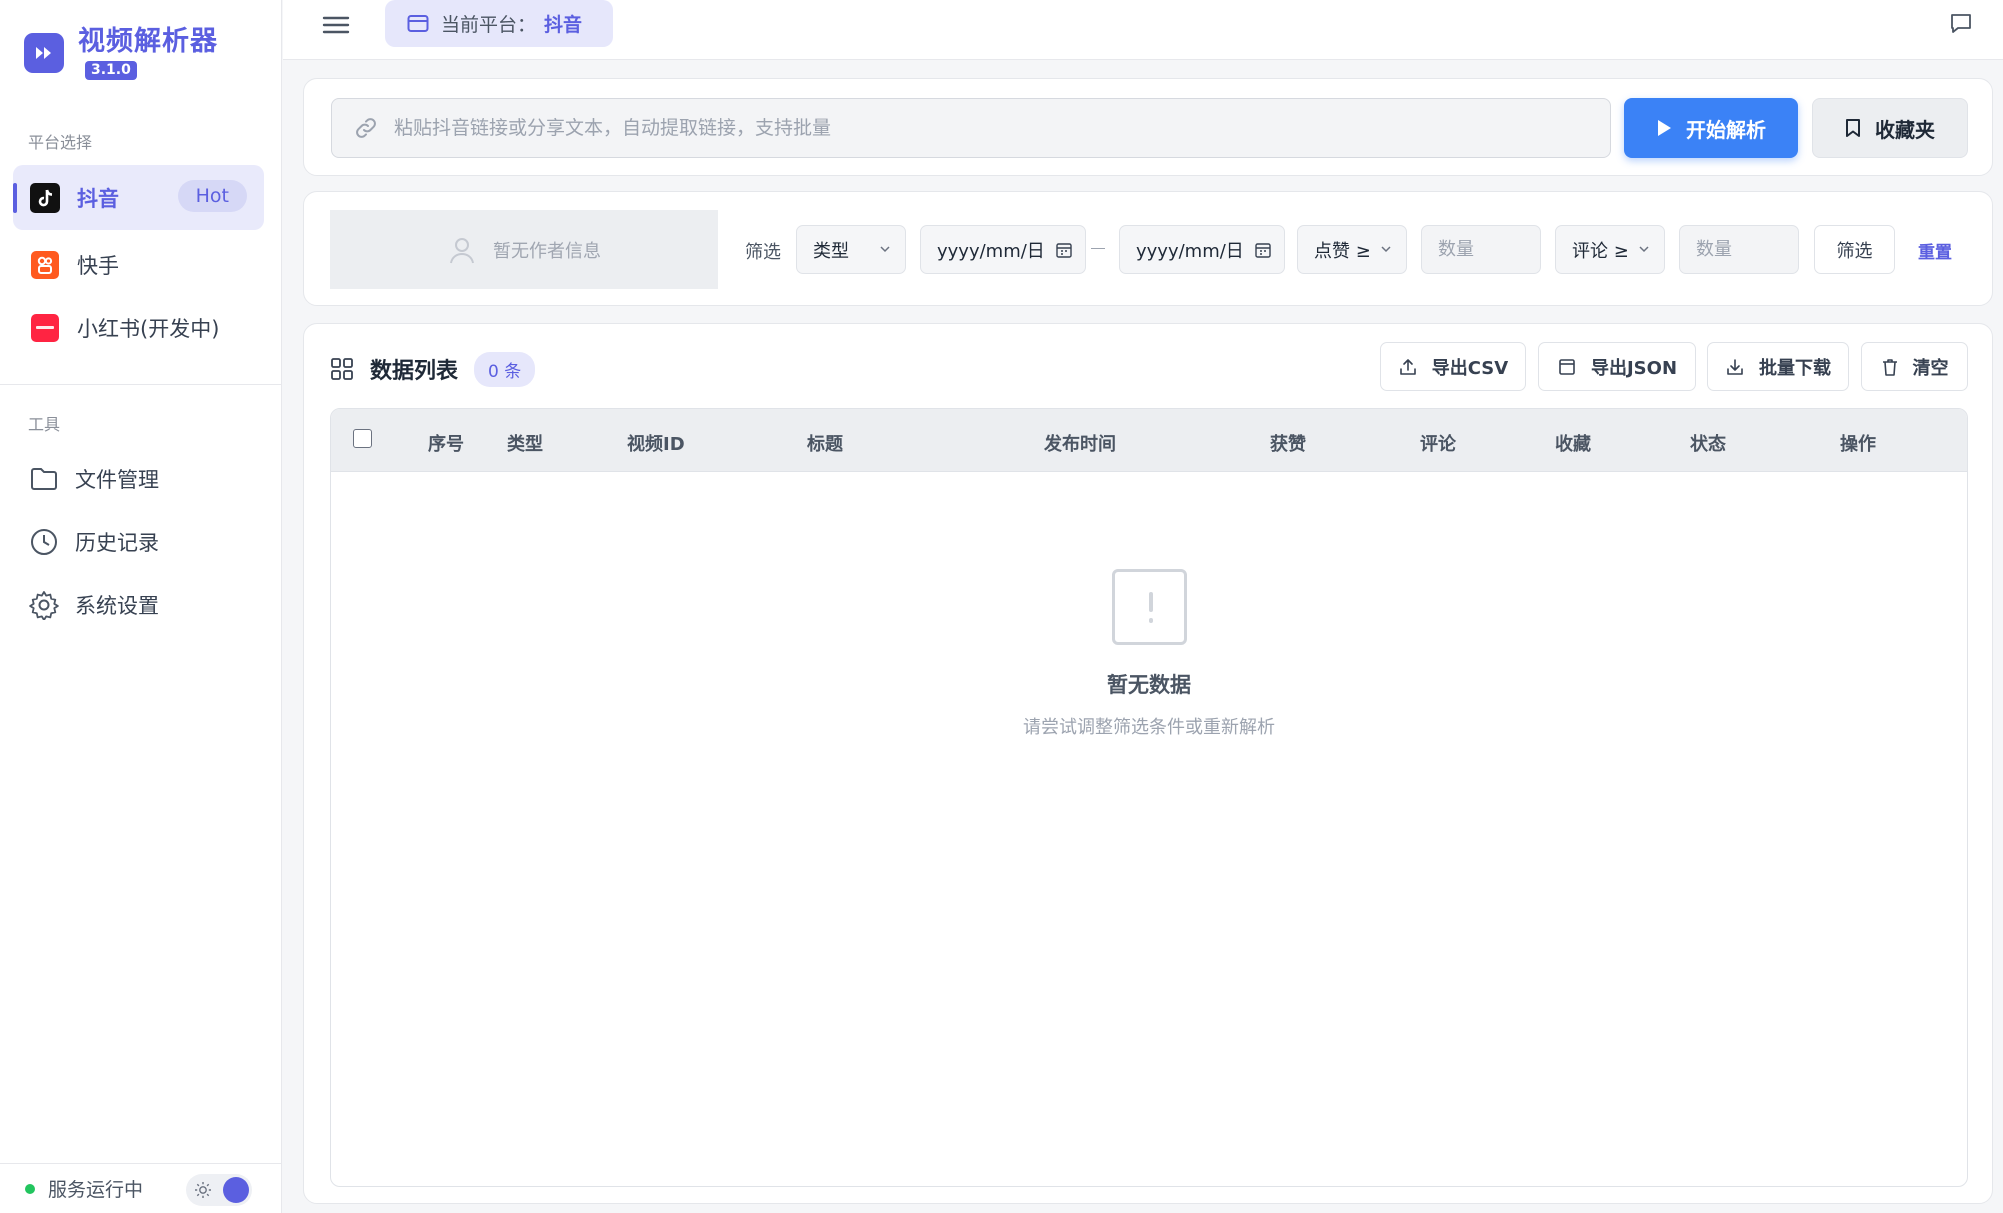  I want to click on comments-count-input-wrapper, so click(1739, 249).